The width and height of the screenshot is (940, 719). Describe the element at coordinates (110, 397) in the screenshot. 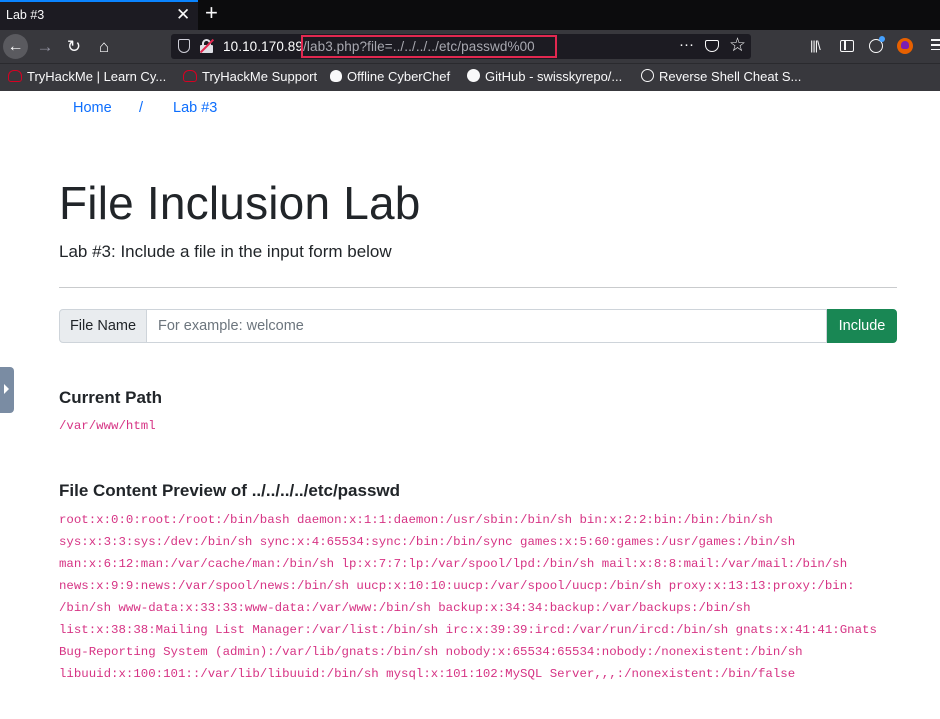

I see `current-path-heading: Current Path` at that location.